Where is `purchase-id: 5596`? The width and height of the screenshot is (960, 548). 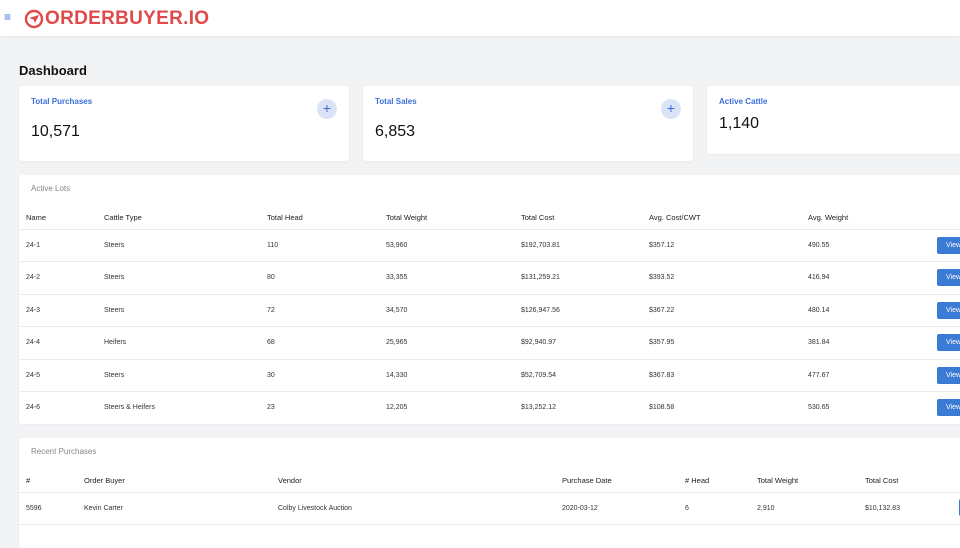 purchase-id: 5596 is located at coordinates (34, 508).